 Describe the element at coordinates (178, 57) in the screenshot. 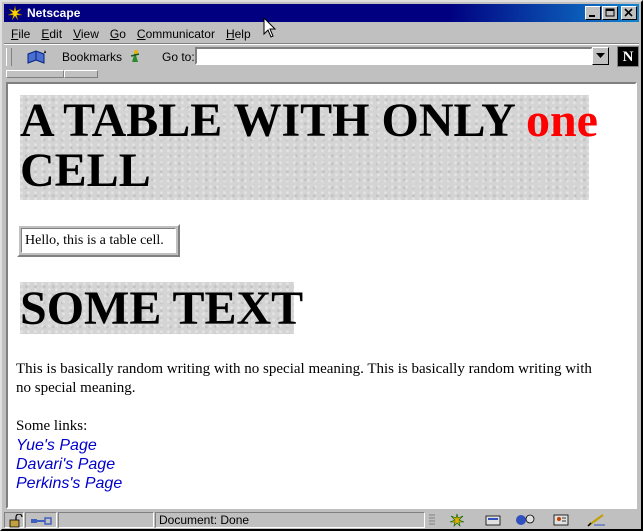

I see `goto-label: Go to:` at that location.